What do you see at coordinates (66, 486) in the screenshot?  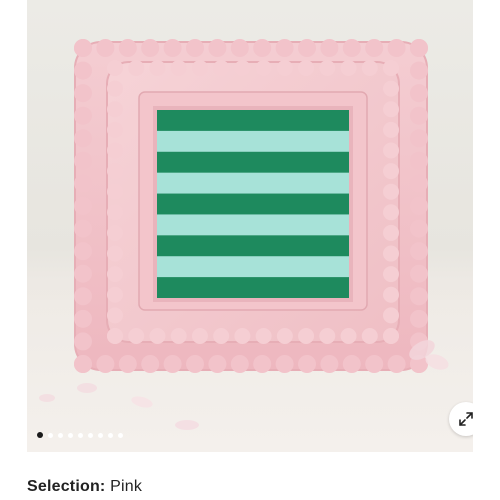 I see `selection-label: Selection:` at bounding box center [66, 486].